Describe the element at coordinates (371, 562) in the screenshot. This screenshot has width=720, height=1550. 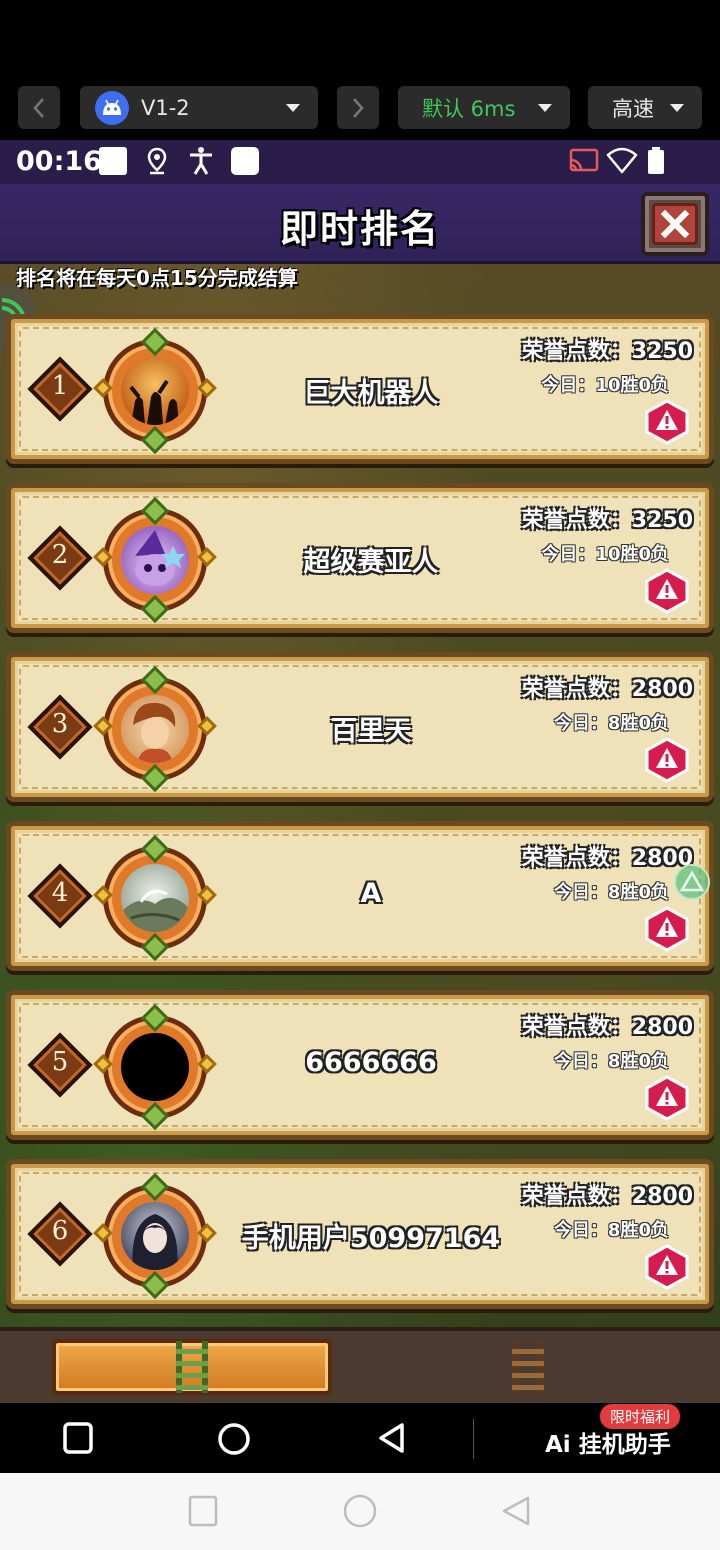
I see `player-name: 超级赛亚人` at that location.